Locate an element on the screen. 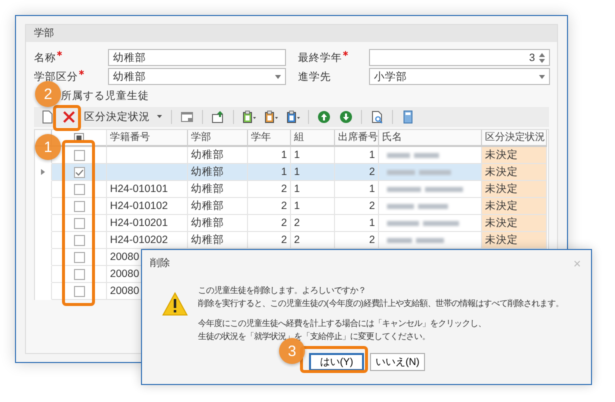  yes-button: はい(Y) is located at coordinates (336, 362).